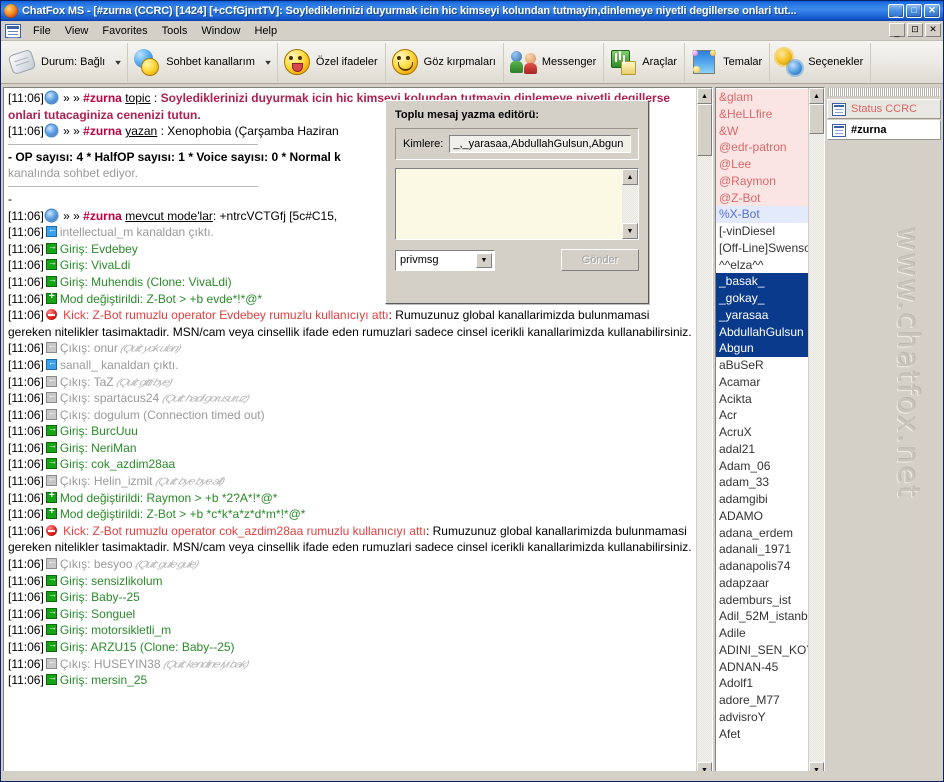 Image resolution: width=944 pixels, height=782 pixels. Describe the element at coordinates (509, 204) in the screenshot. I see `message-textarea` at that location.